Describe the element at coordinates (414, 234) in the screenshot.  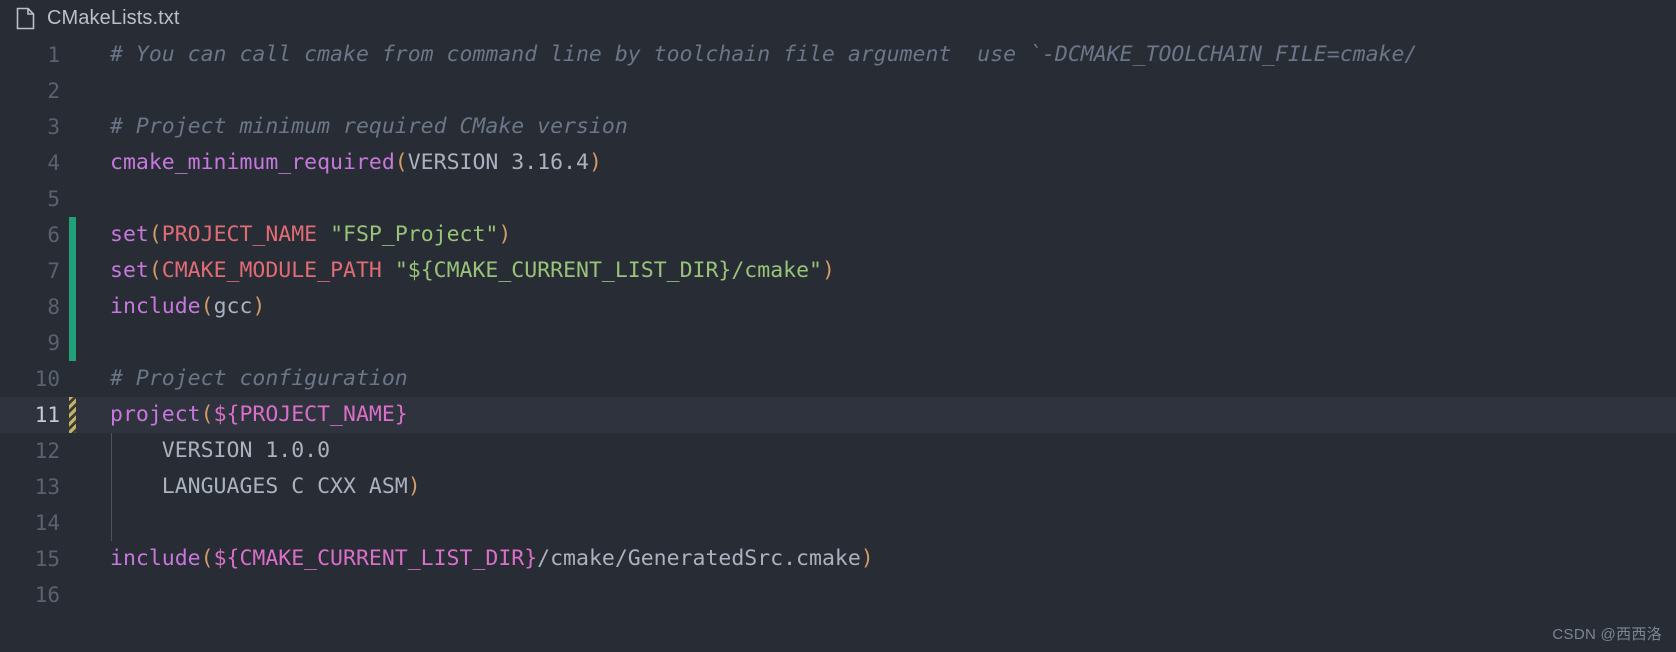
I see `code-token: "FSP_Project"` at that location.